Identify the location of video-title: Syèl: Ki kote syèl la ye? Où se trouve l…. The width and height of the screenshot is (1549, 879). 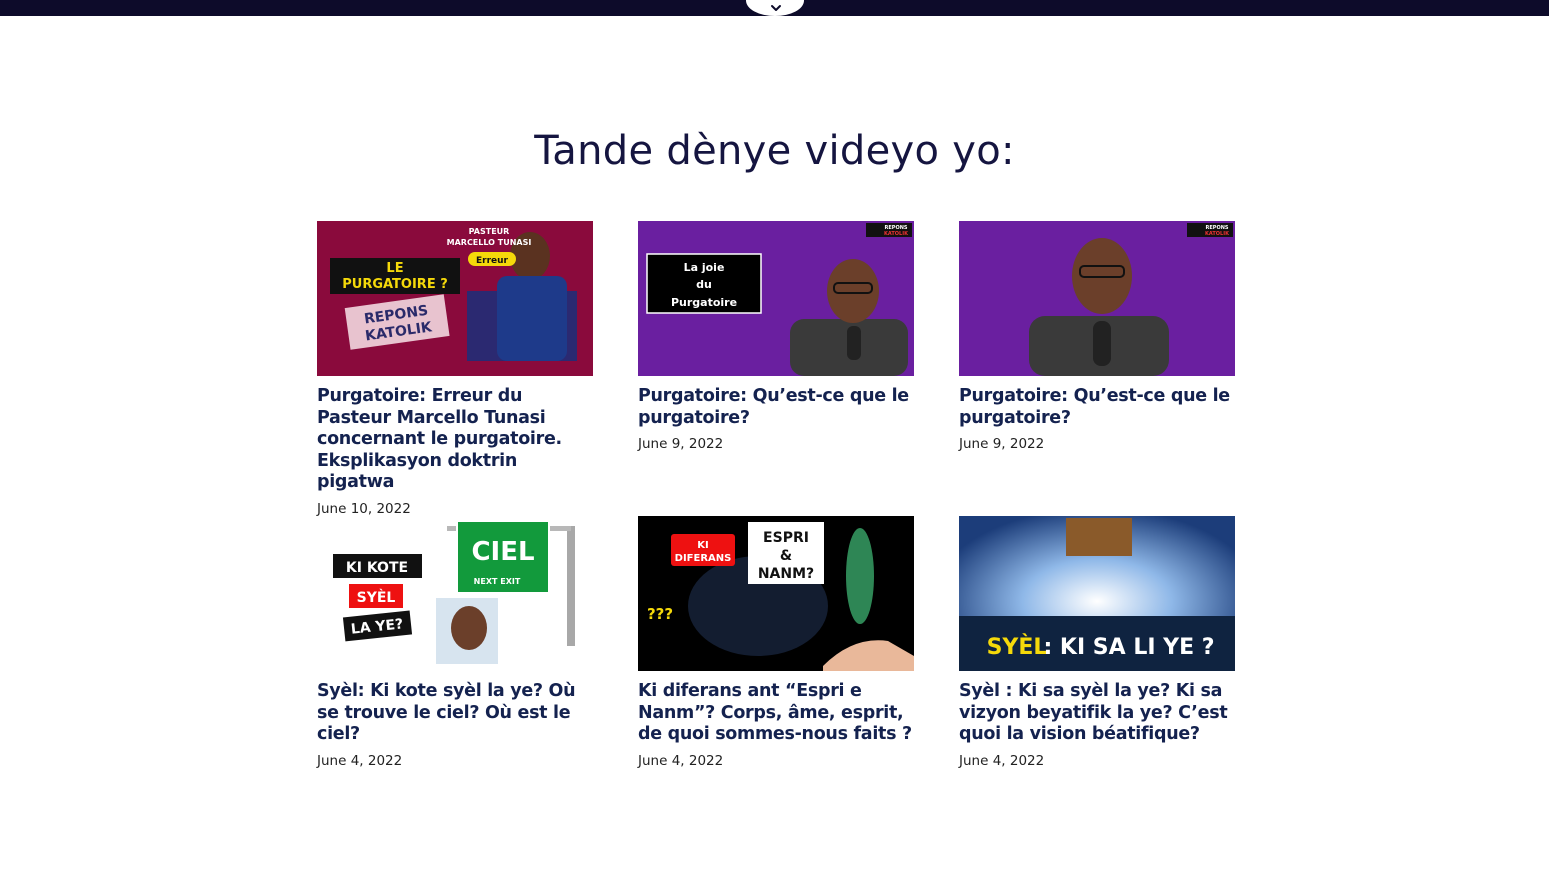
(455, 713).